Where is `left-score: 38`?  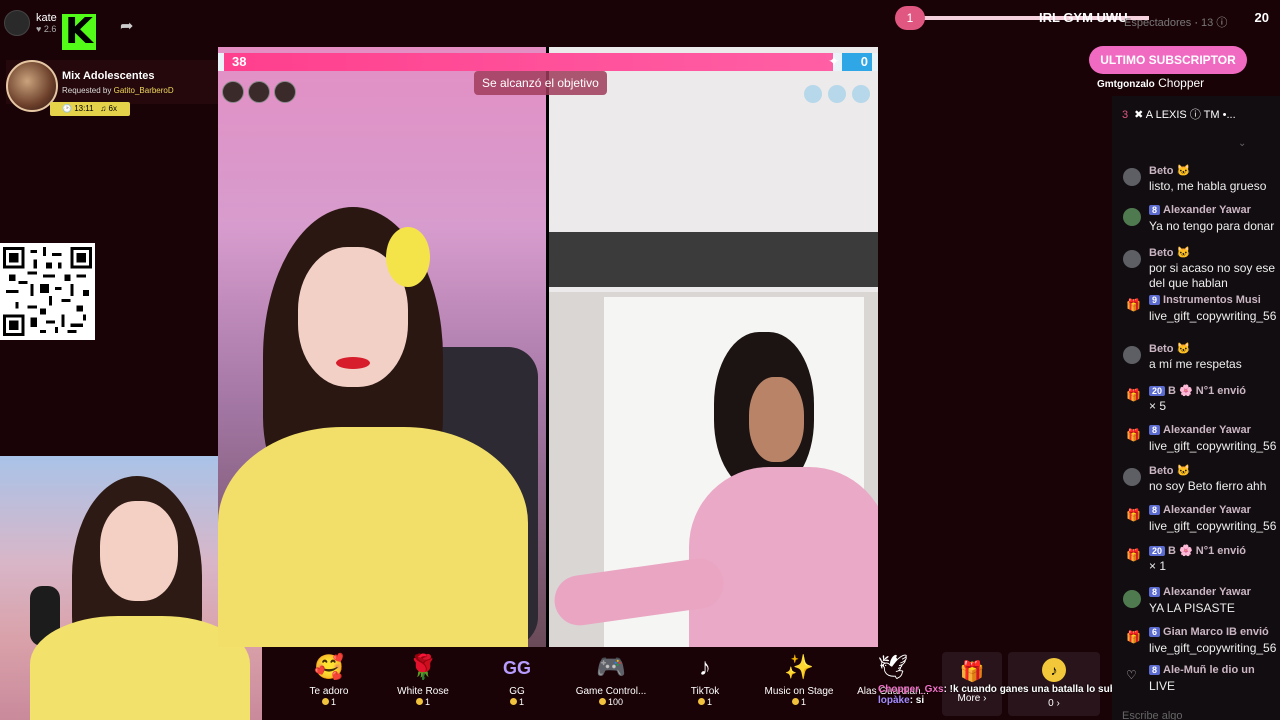 left-score: 38 is located at coordinates (239, 61).